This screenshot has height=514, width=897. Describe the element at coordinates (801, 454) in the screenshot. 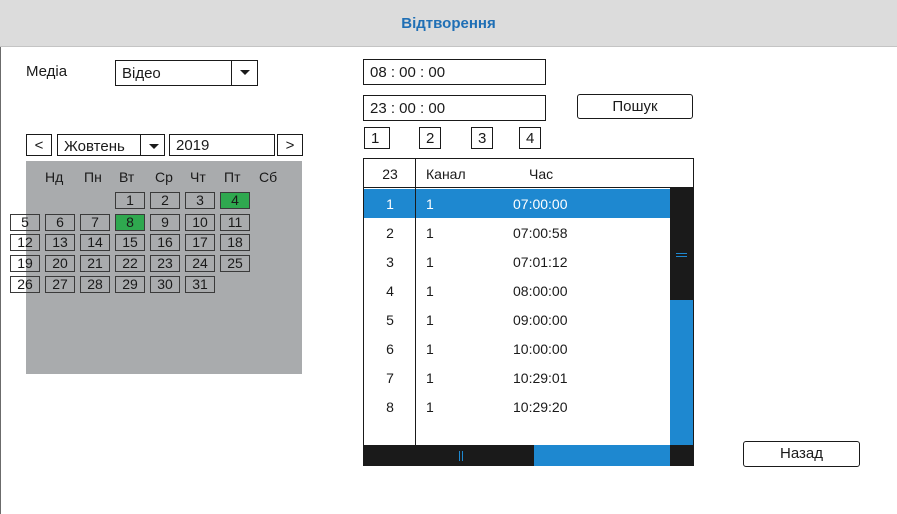

I see `back-button: Назад` at that location.